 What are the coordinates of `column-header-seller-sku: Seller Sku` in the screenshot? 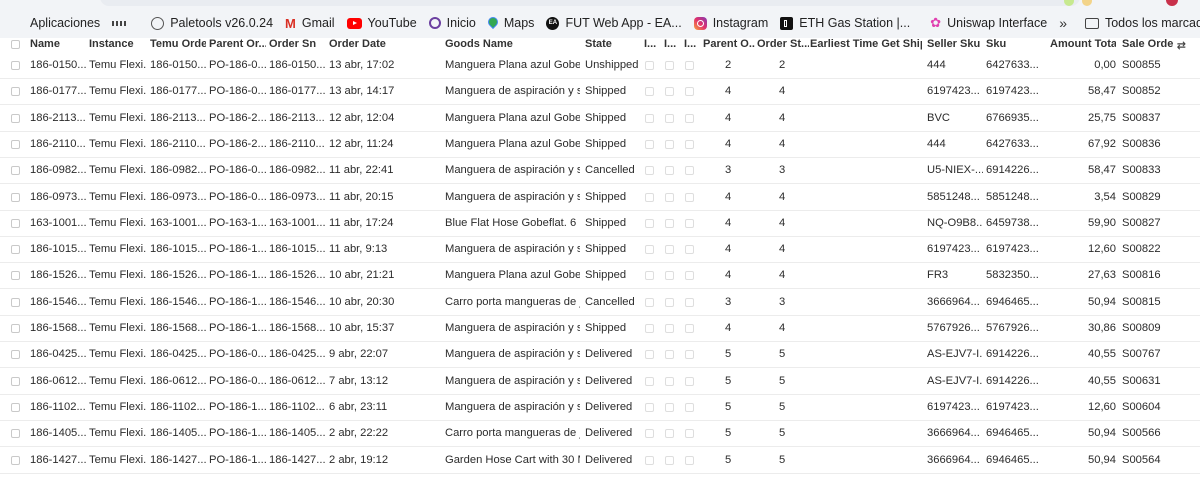 It's located at (955, 44).